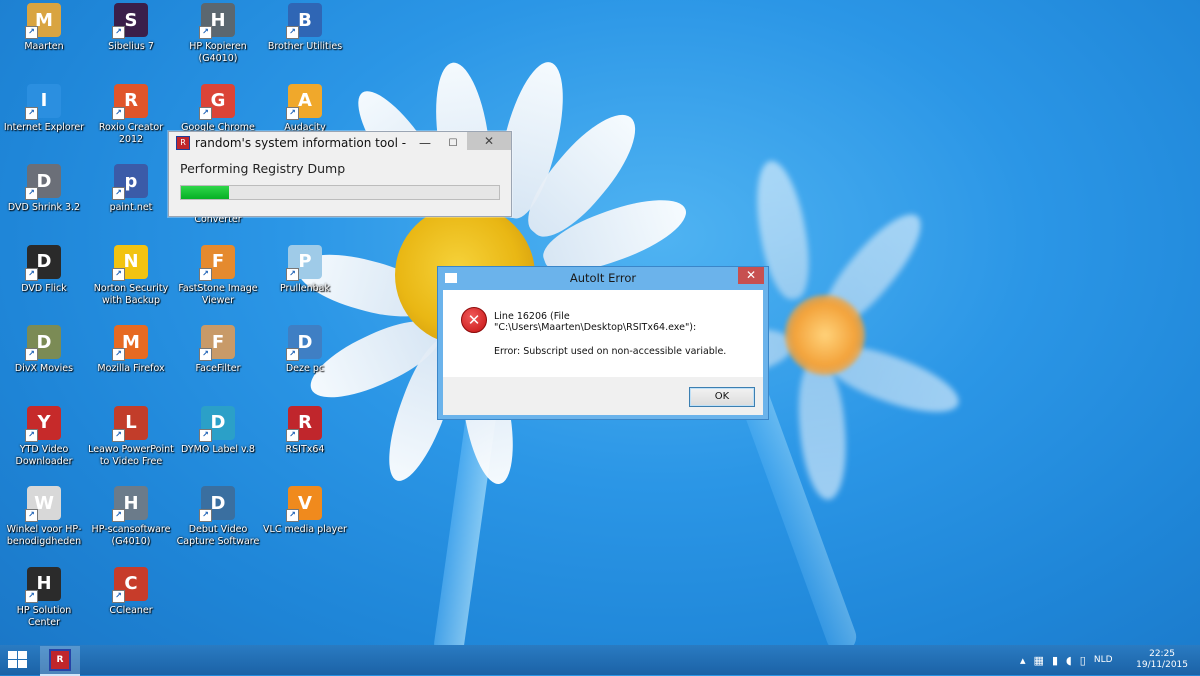 Image resolution: width=1200 pixels, height=676 pixels. What do you see at coordinates (305, 430) in the screenshot?
I see `desktop-icon-rsit: R ↗ RSITx64` at bounding box center [305, 430].